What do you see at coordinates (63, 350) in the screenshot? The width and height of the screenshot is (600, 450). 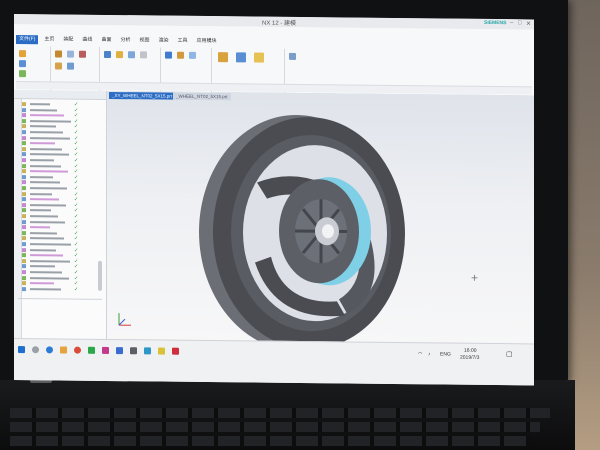 I see `folder-icon` at bounding box center [63, 350].